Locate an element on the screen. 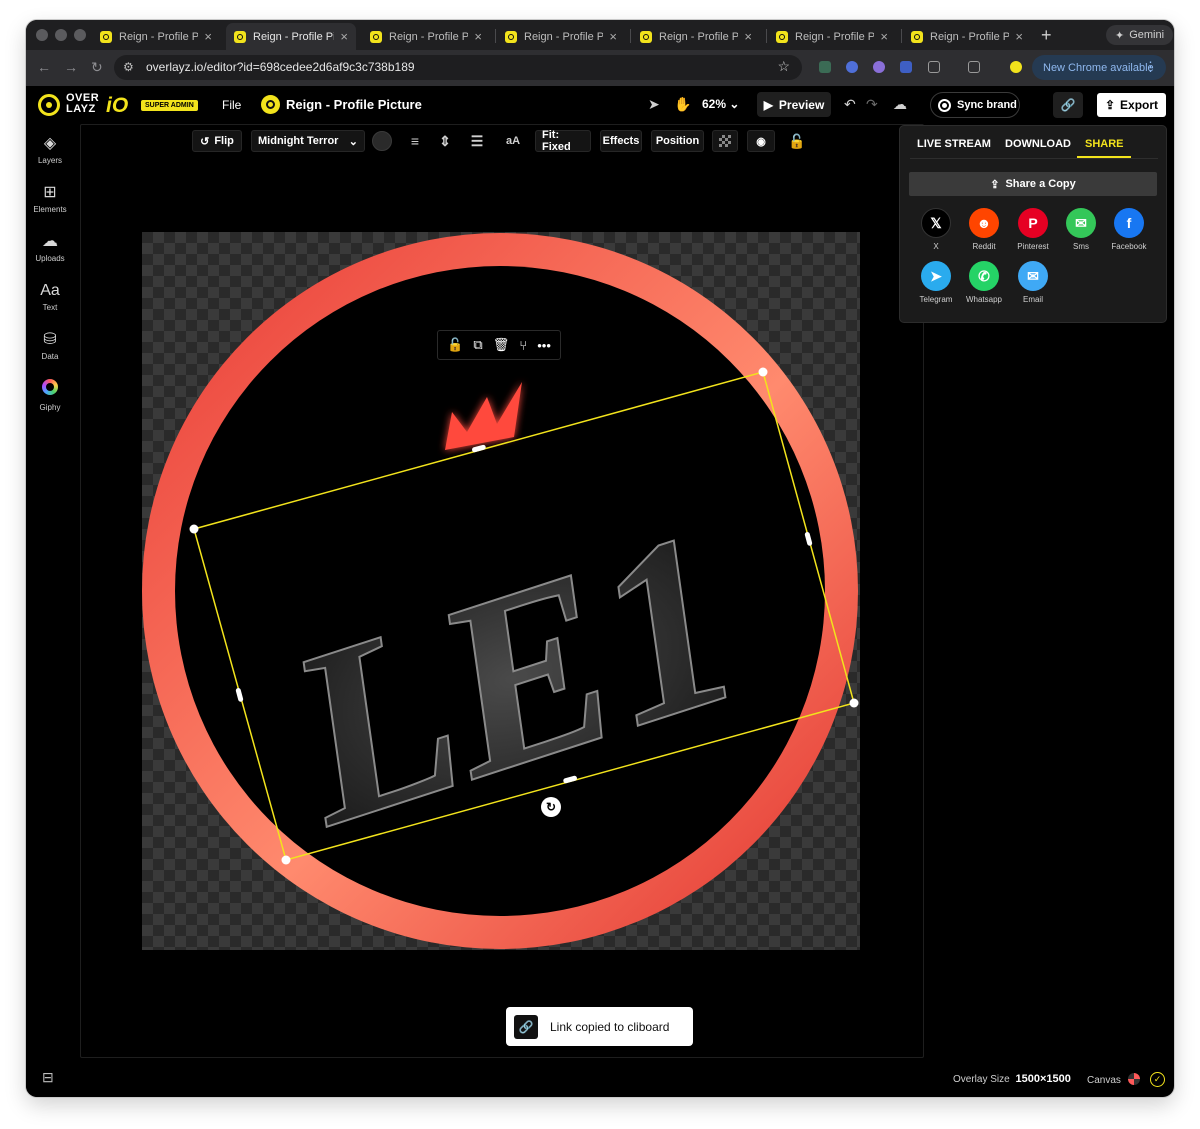  check-circle-icon: ✓ is located at coordinates (1157, 1079).